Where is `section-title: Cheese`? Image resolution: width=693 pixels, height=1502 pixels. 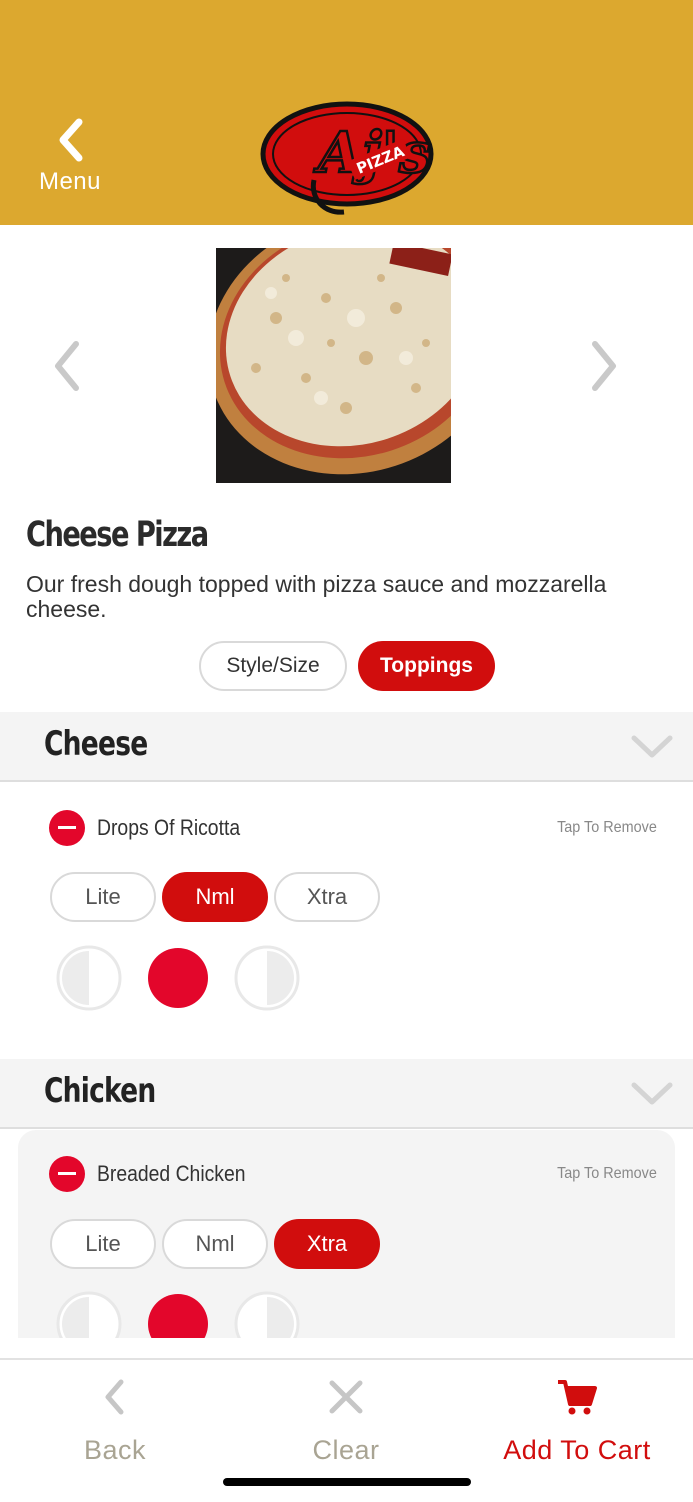 section-title: Cheese is located at coordinates (96, 744).